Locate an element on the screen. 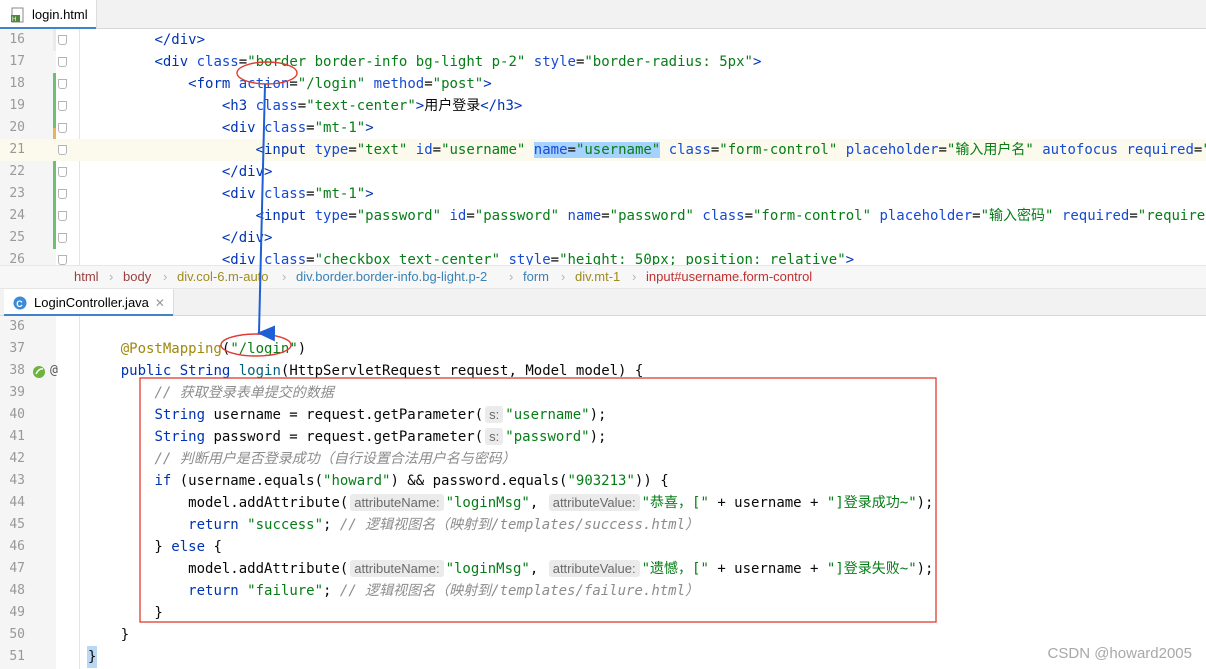  code-line-22: 22 </div> is located at coordinates (603, 172).